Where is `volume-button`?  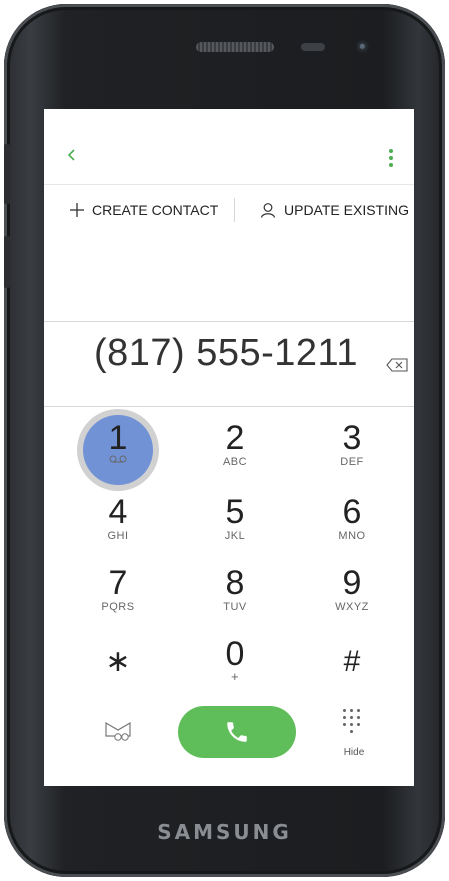 volume-button is located at coordinates (7, 174).